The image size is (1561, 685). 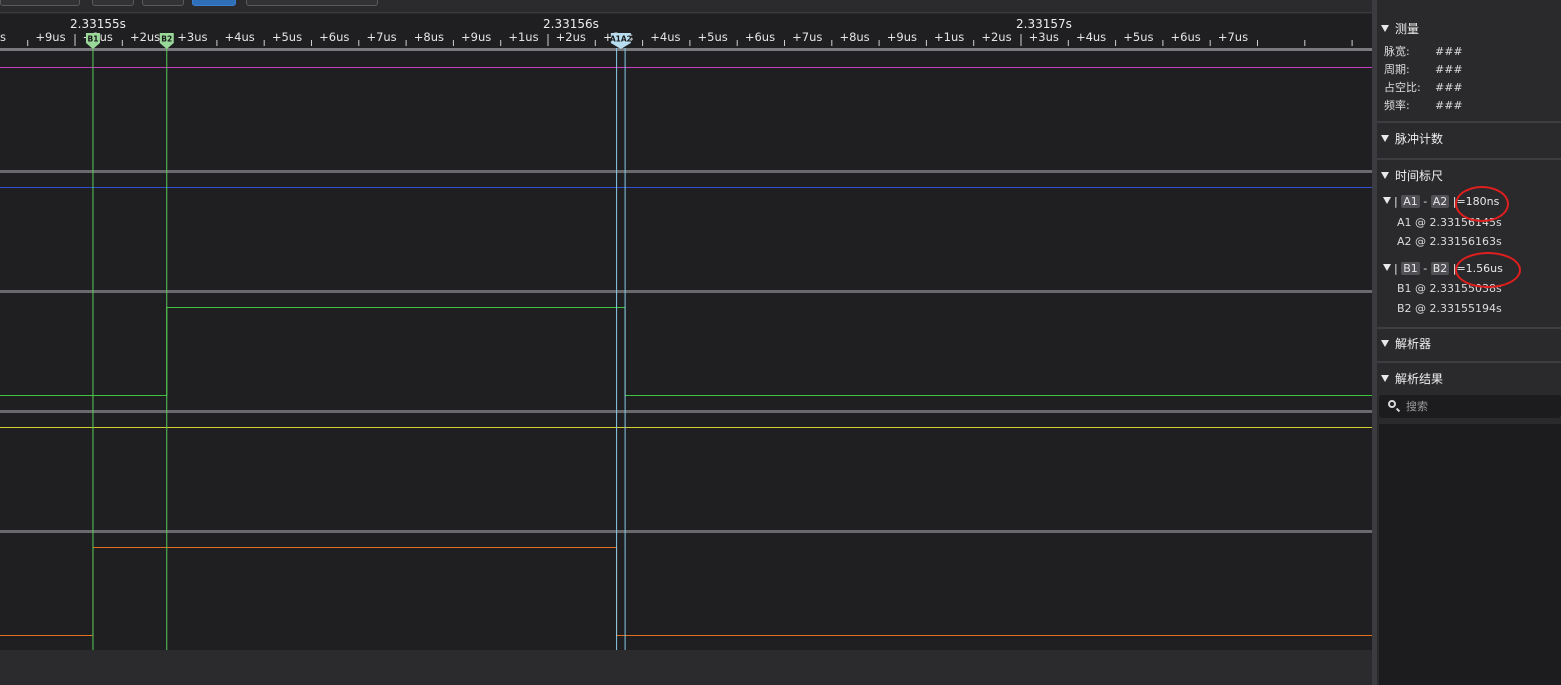 What do you see at coordinates (1407, 29) in the screenshot?
I see `section-title: 测量` at bounding box center [1407, 29].